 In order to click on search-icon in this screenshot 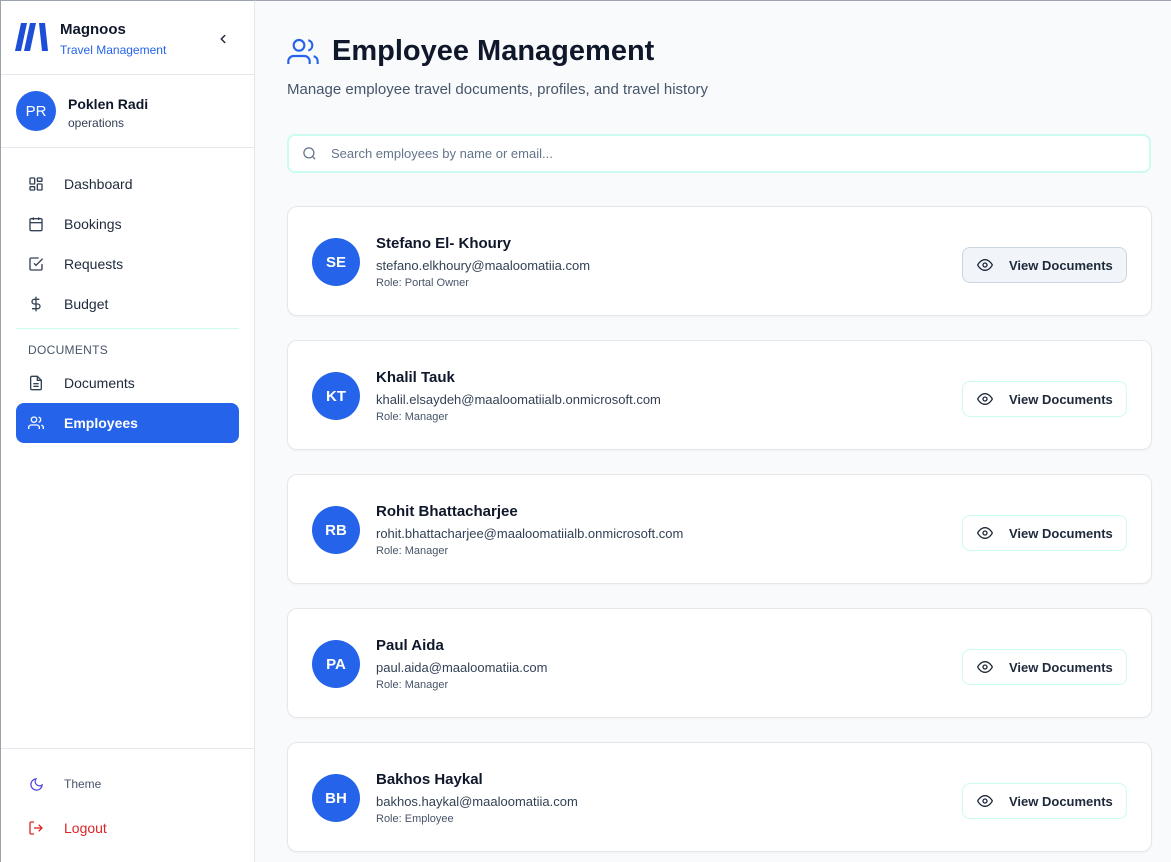, I will do `click(309, 153)`.